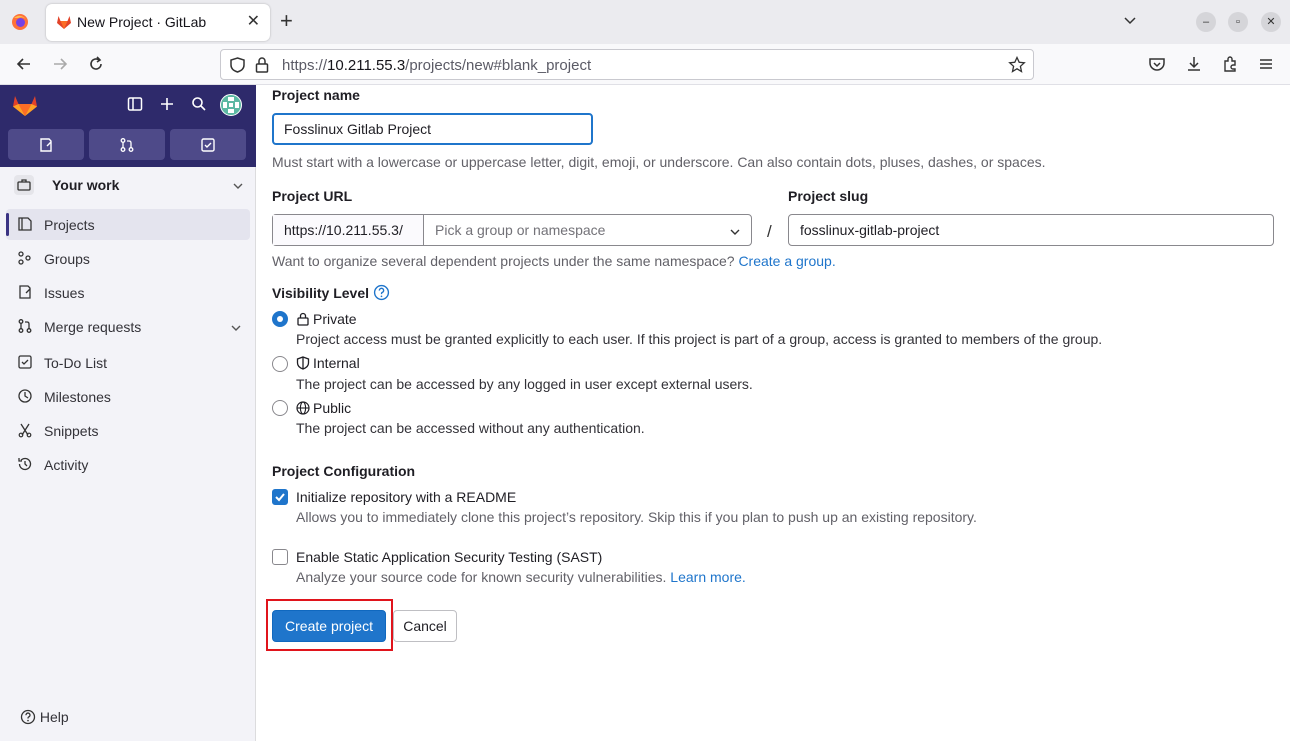 The width and height of the screenshot is (1290, 741). What do you see at coordinates (237, 65) in the screenshot?
I see `tracking-shield-icon` at bounding box center [237, 65].